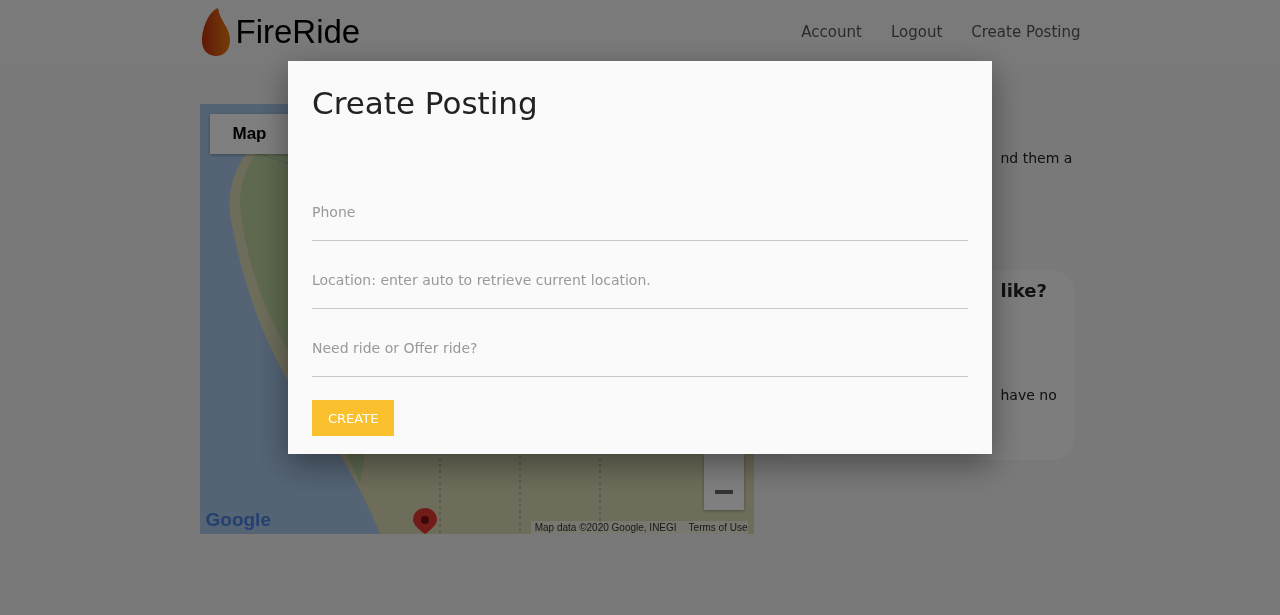 The image size is (1280, 615). Describe the element at coordinates (723, 492) in the screenshot. I see `minus-icon` at that location.